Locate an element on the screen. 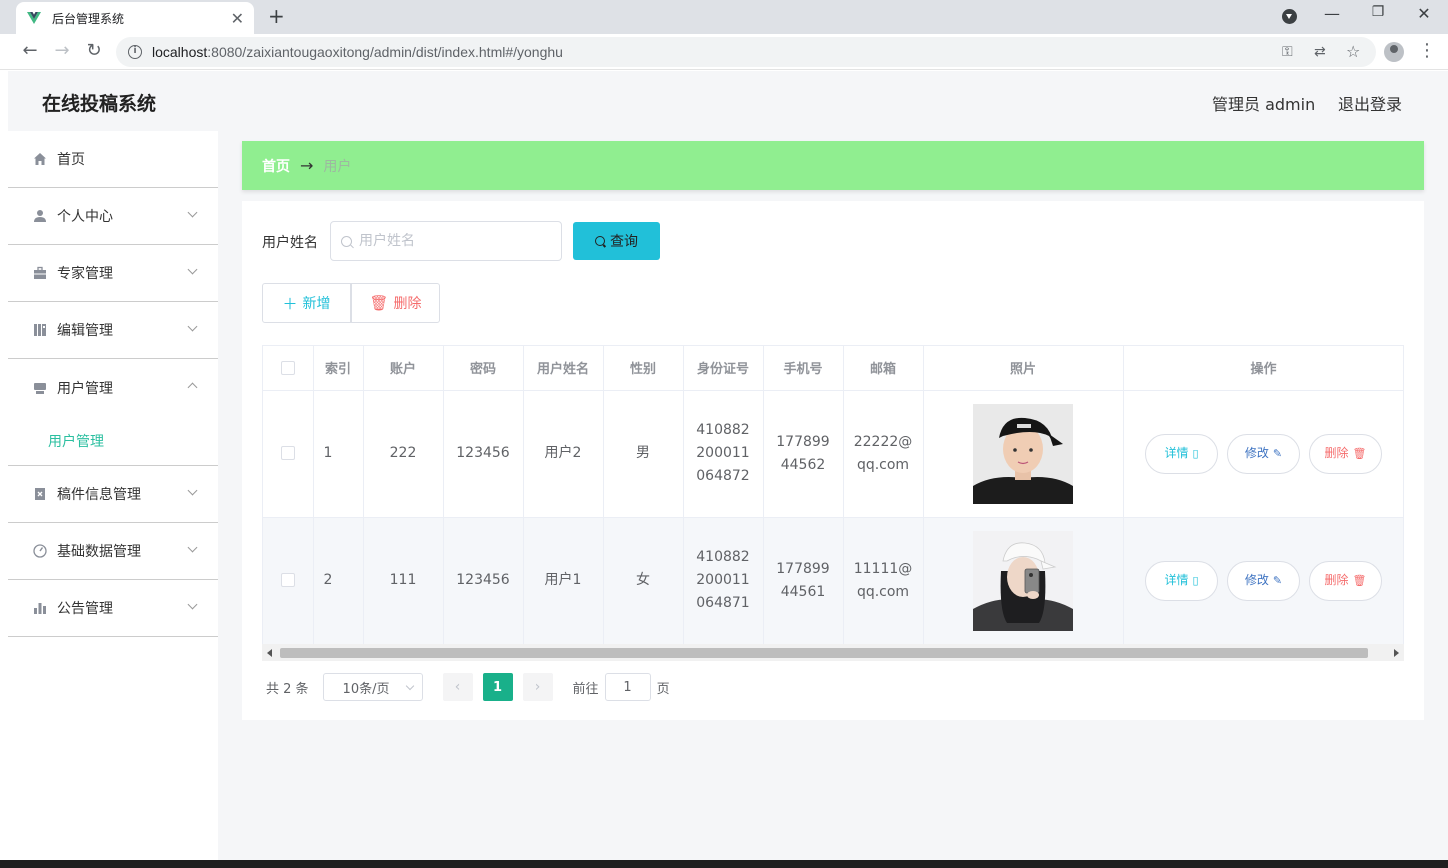  goto-page-input: 1 is located at coordinates (627, 687).